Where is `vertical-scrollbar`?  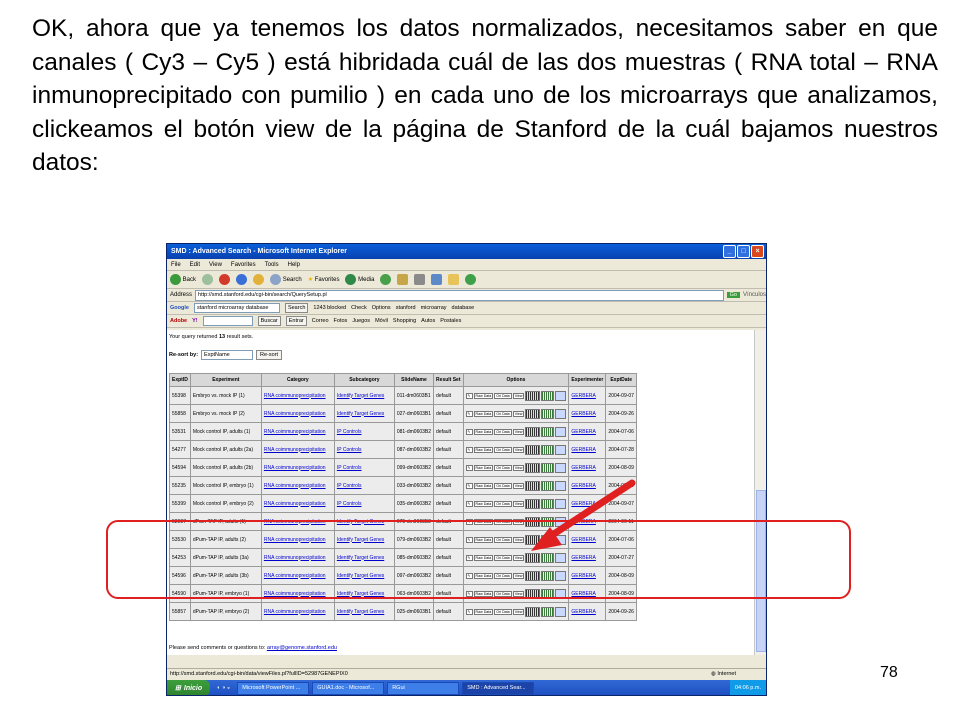 vertical-scrollbar is located at coordinates (760, 492).